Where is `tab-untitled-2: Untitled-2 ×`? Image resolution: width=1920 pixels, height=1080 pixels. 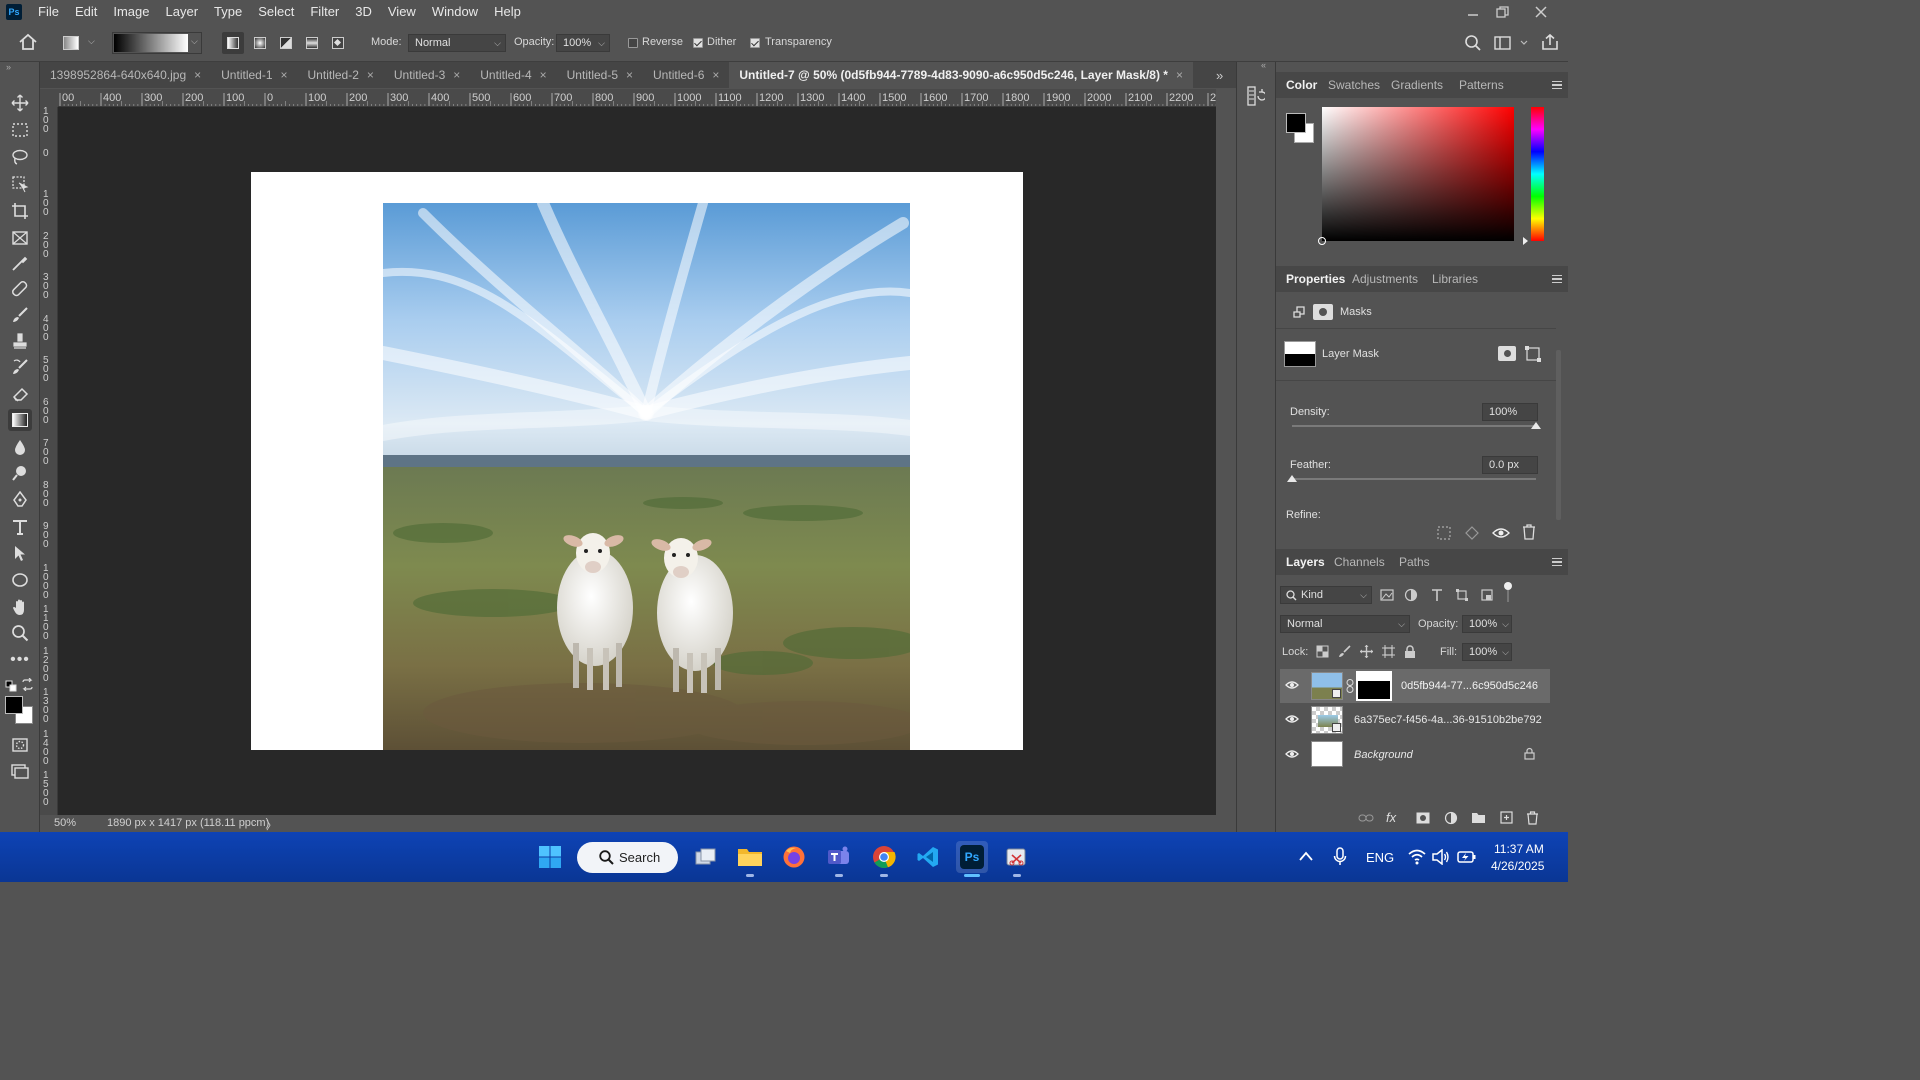
tab-untitled-2: Untitled-2 × is located at coordinates (341, 75).